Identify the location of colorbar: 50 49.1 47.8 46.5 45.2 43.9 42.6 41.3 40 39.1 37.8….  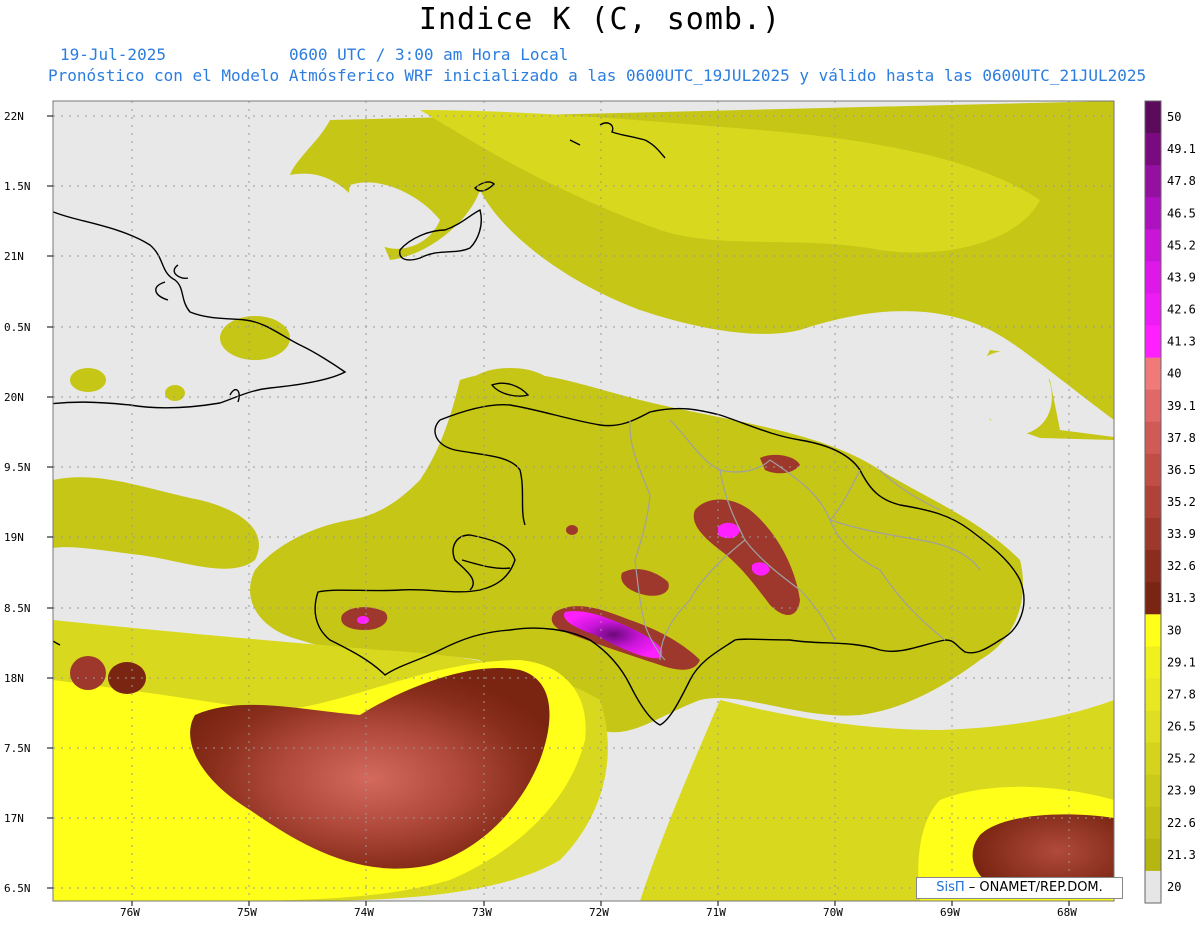
(1170, 502).